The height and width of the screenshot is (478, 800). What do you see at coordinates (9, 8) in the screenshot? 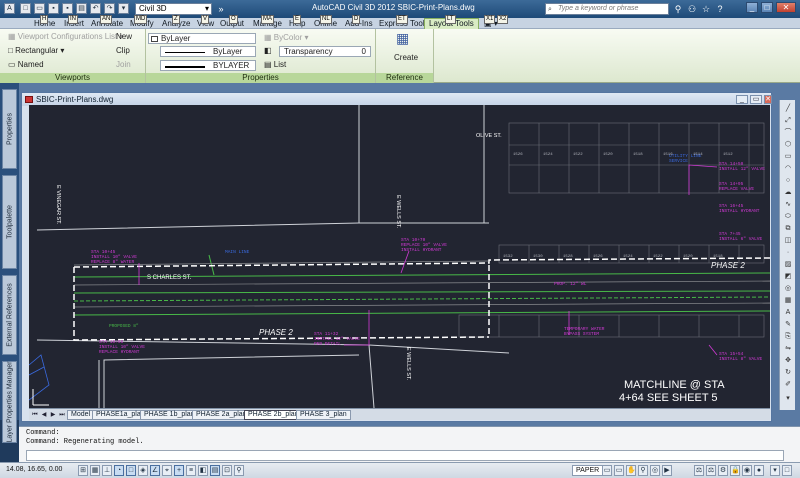
I see `app-menu-icon: A` at bounding box center [9, 8].